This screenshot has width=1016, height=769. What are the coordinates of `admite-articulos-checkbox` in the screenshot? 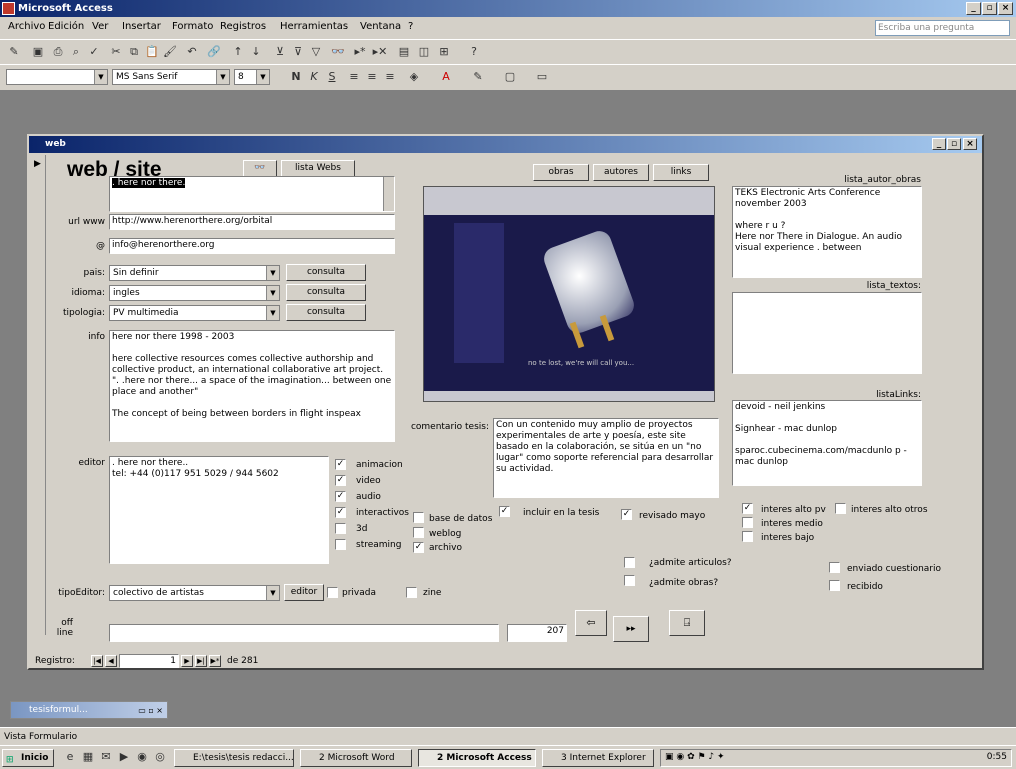 It's located at (629, 562).